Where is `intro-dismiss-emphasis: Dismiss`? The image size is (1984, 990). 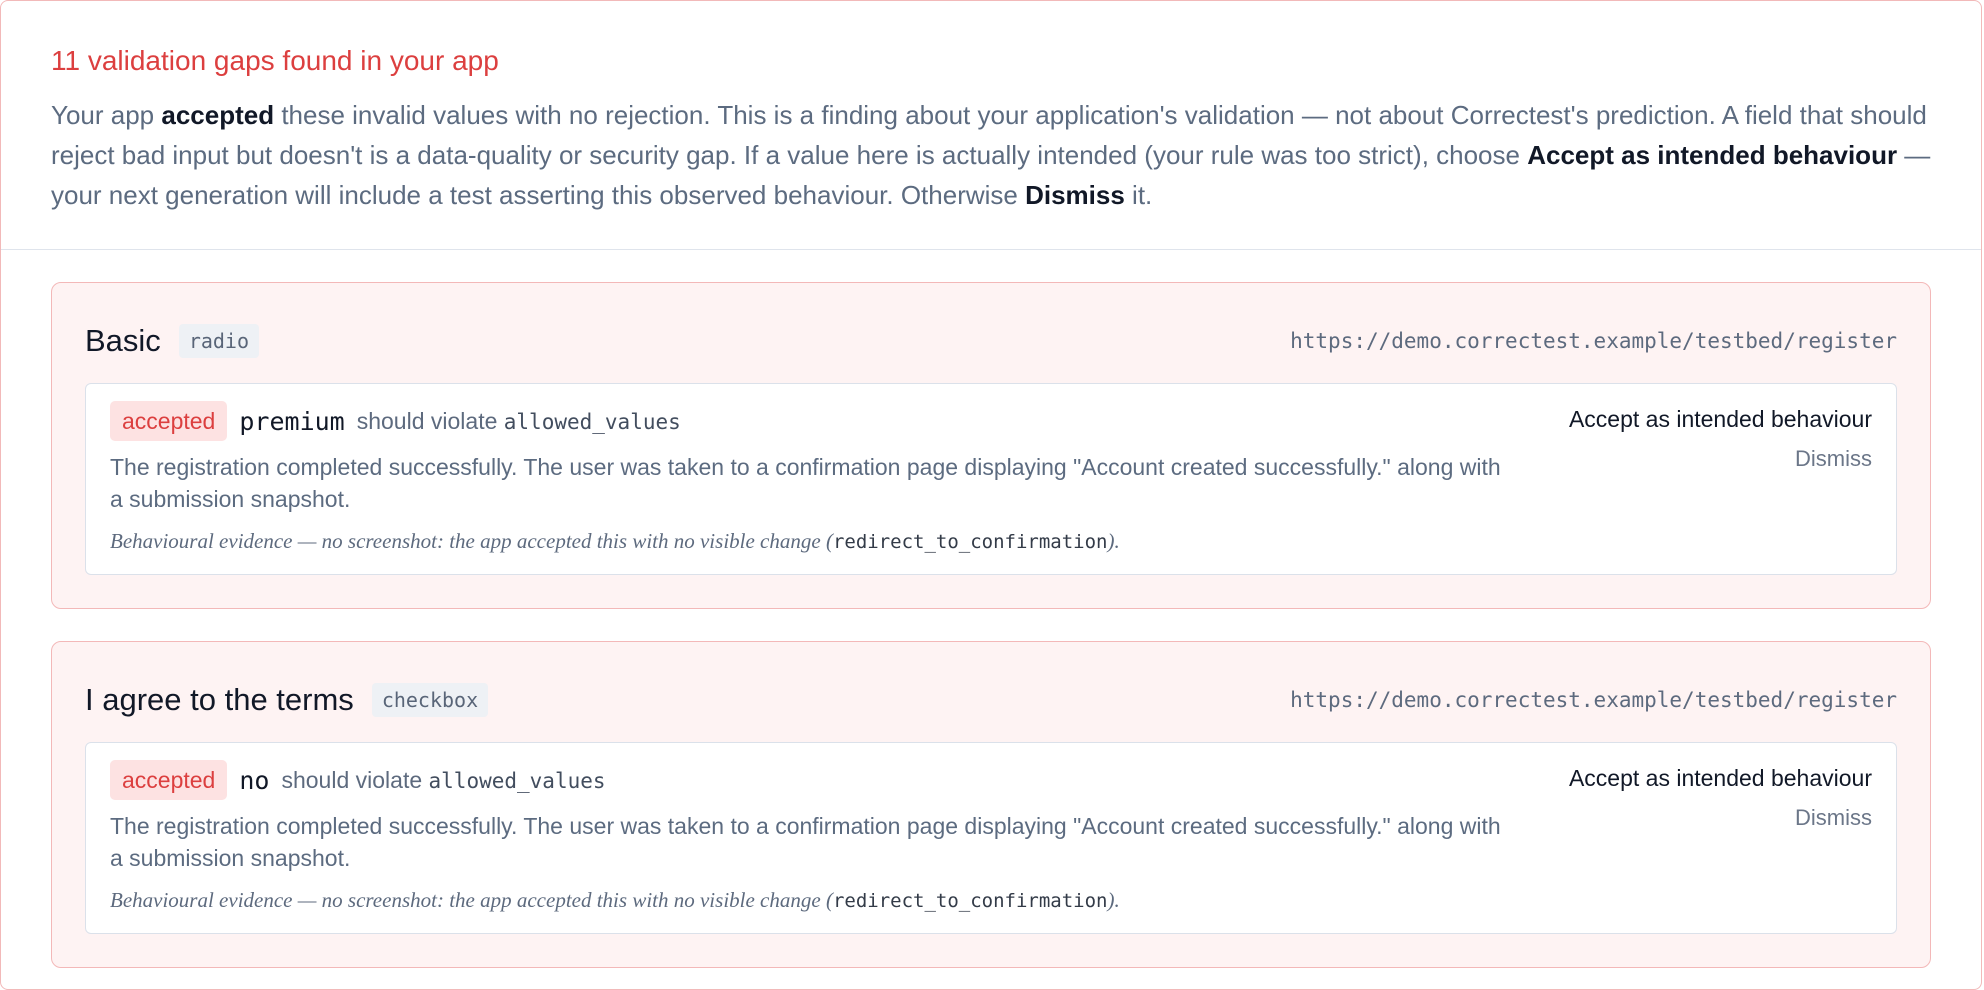
intro-dismiss-emphasis: Dismiss is located at coordinates (1075, 195).